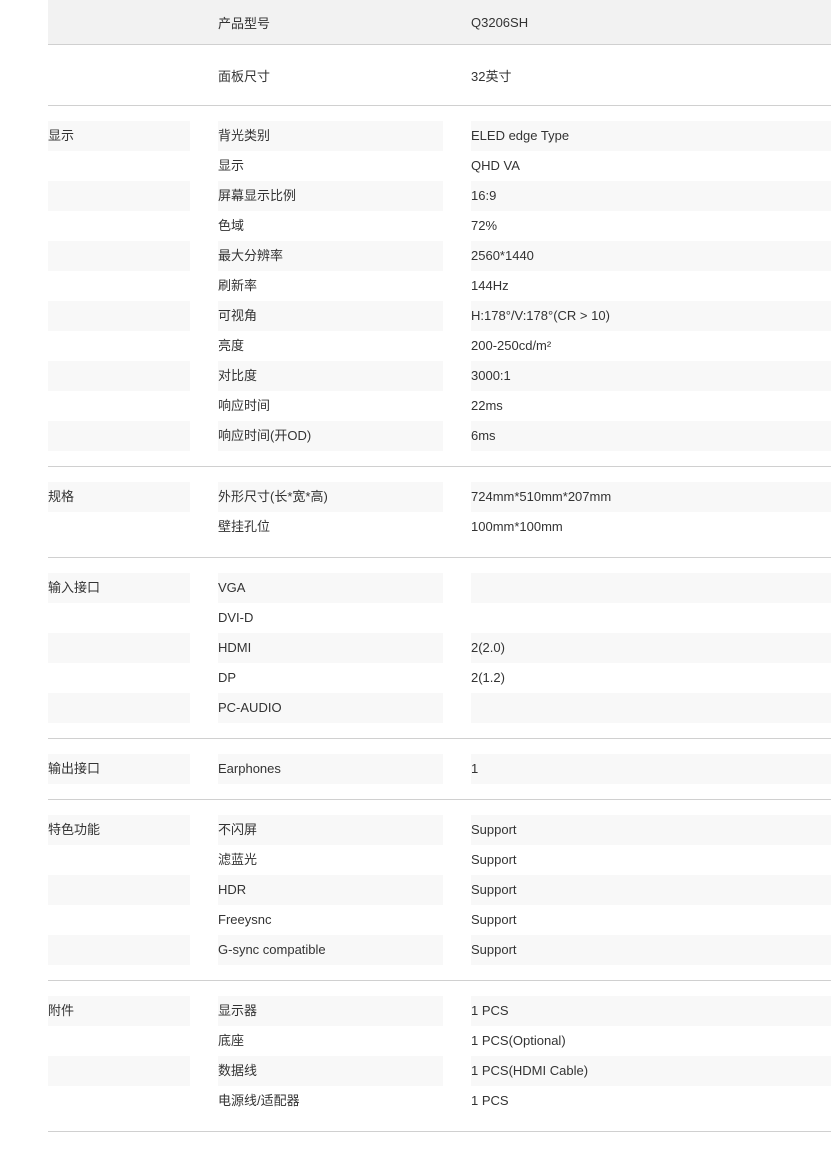 Image resolution: width=831 pixels, height=1151 pixels. I want to click on spec-label: 数据线, so click(330, 1071).